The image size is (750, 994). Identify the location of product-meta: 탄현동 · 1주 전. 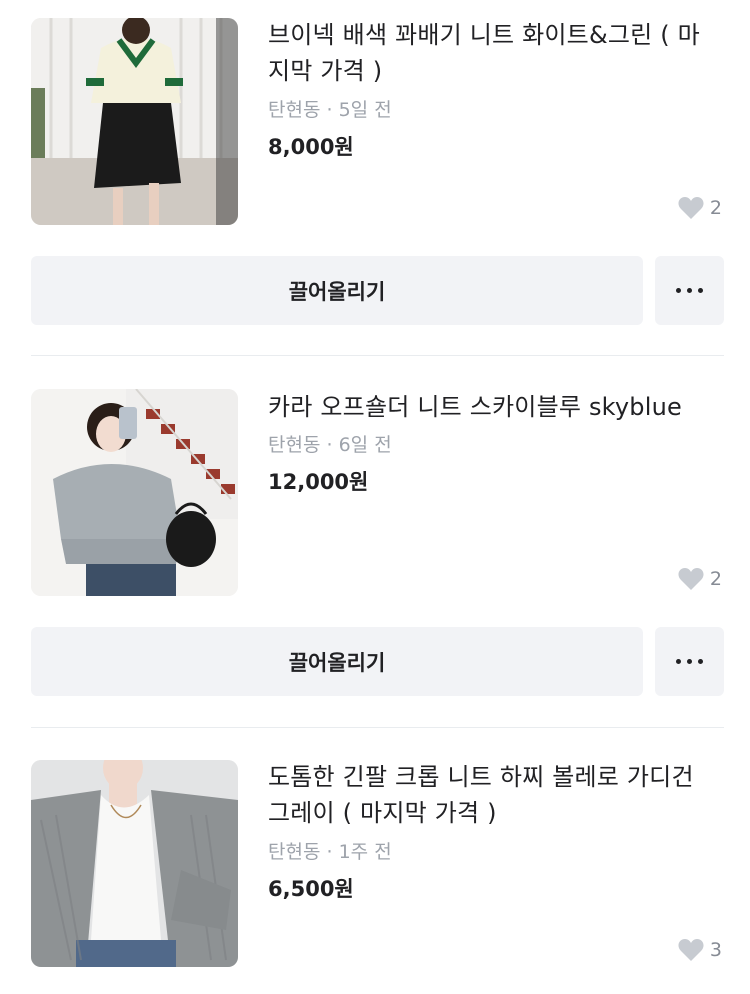
(330, 852).